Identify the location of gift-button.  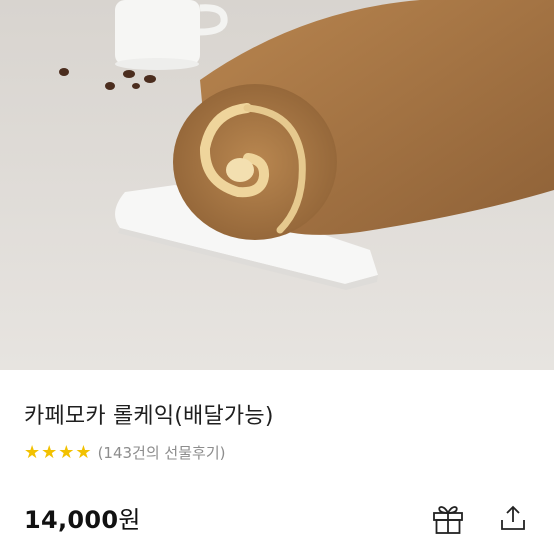
(448, 518).